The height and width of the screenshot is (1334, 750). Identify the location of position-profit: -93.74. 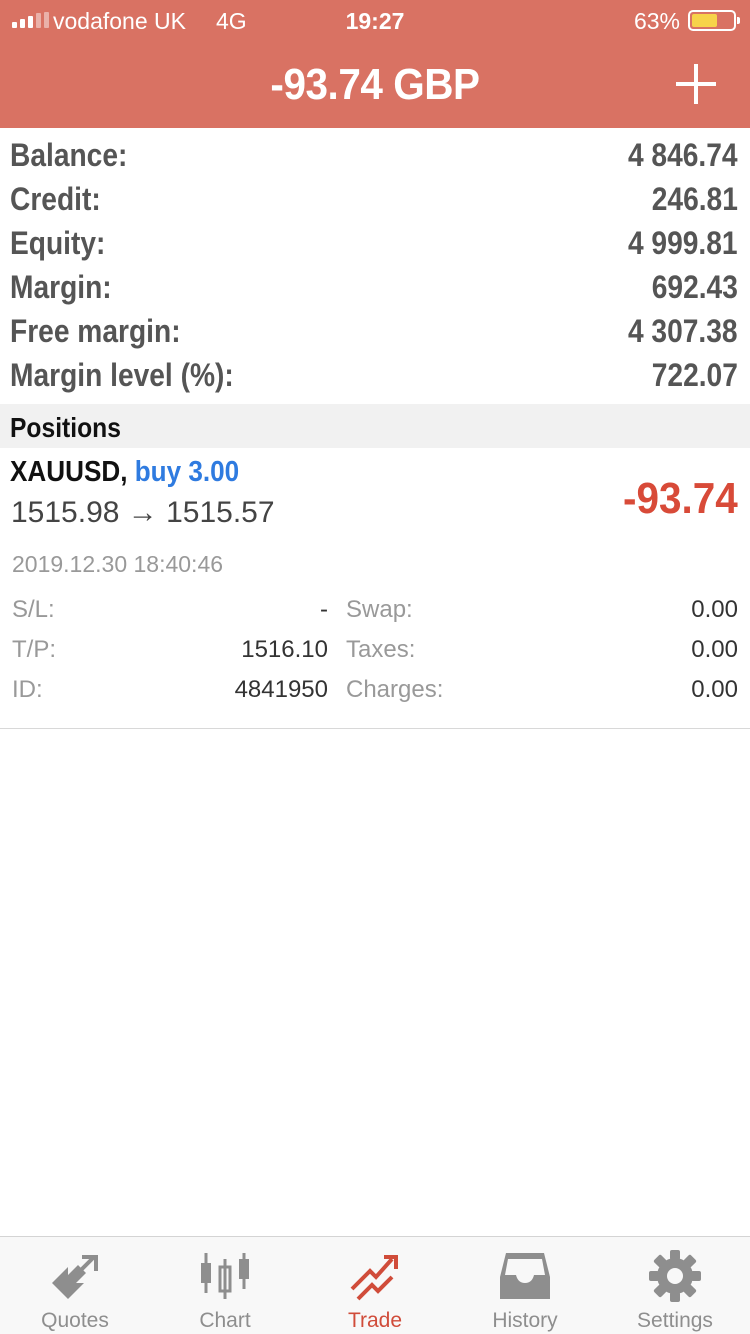
(680, 498).